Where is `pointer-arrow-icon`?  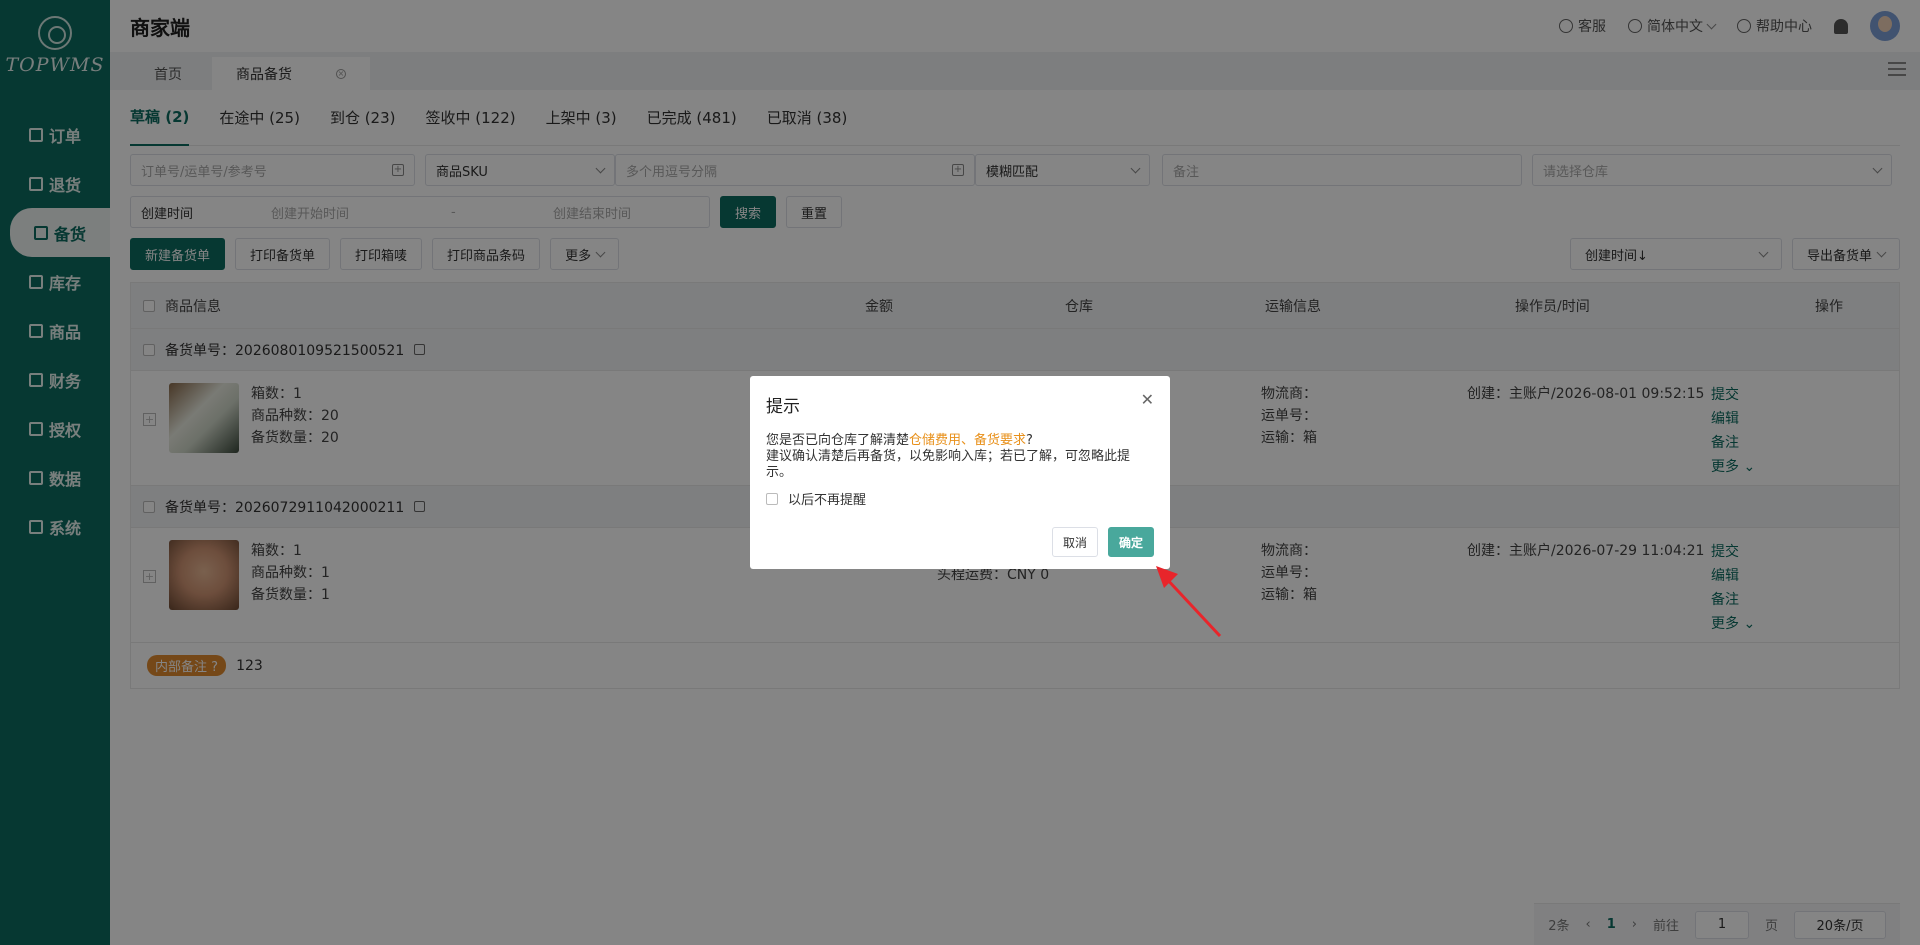
pointer-arrow-icon is located at coordinates (1189, 602).